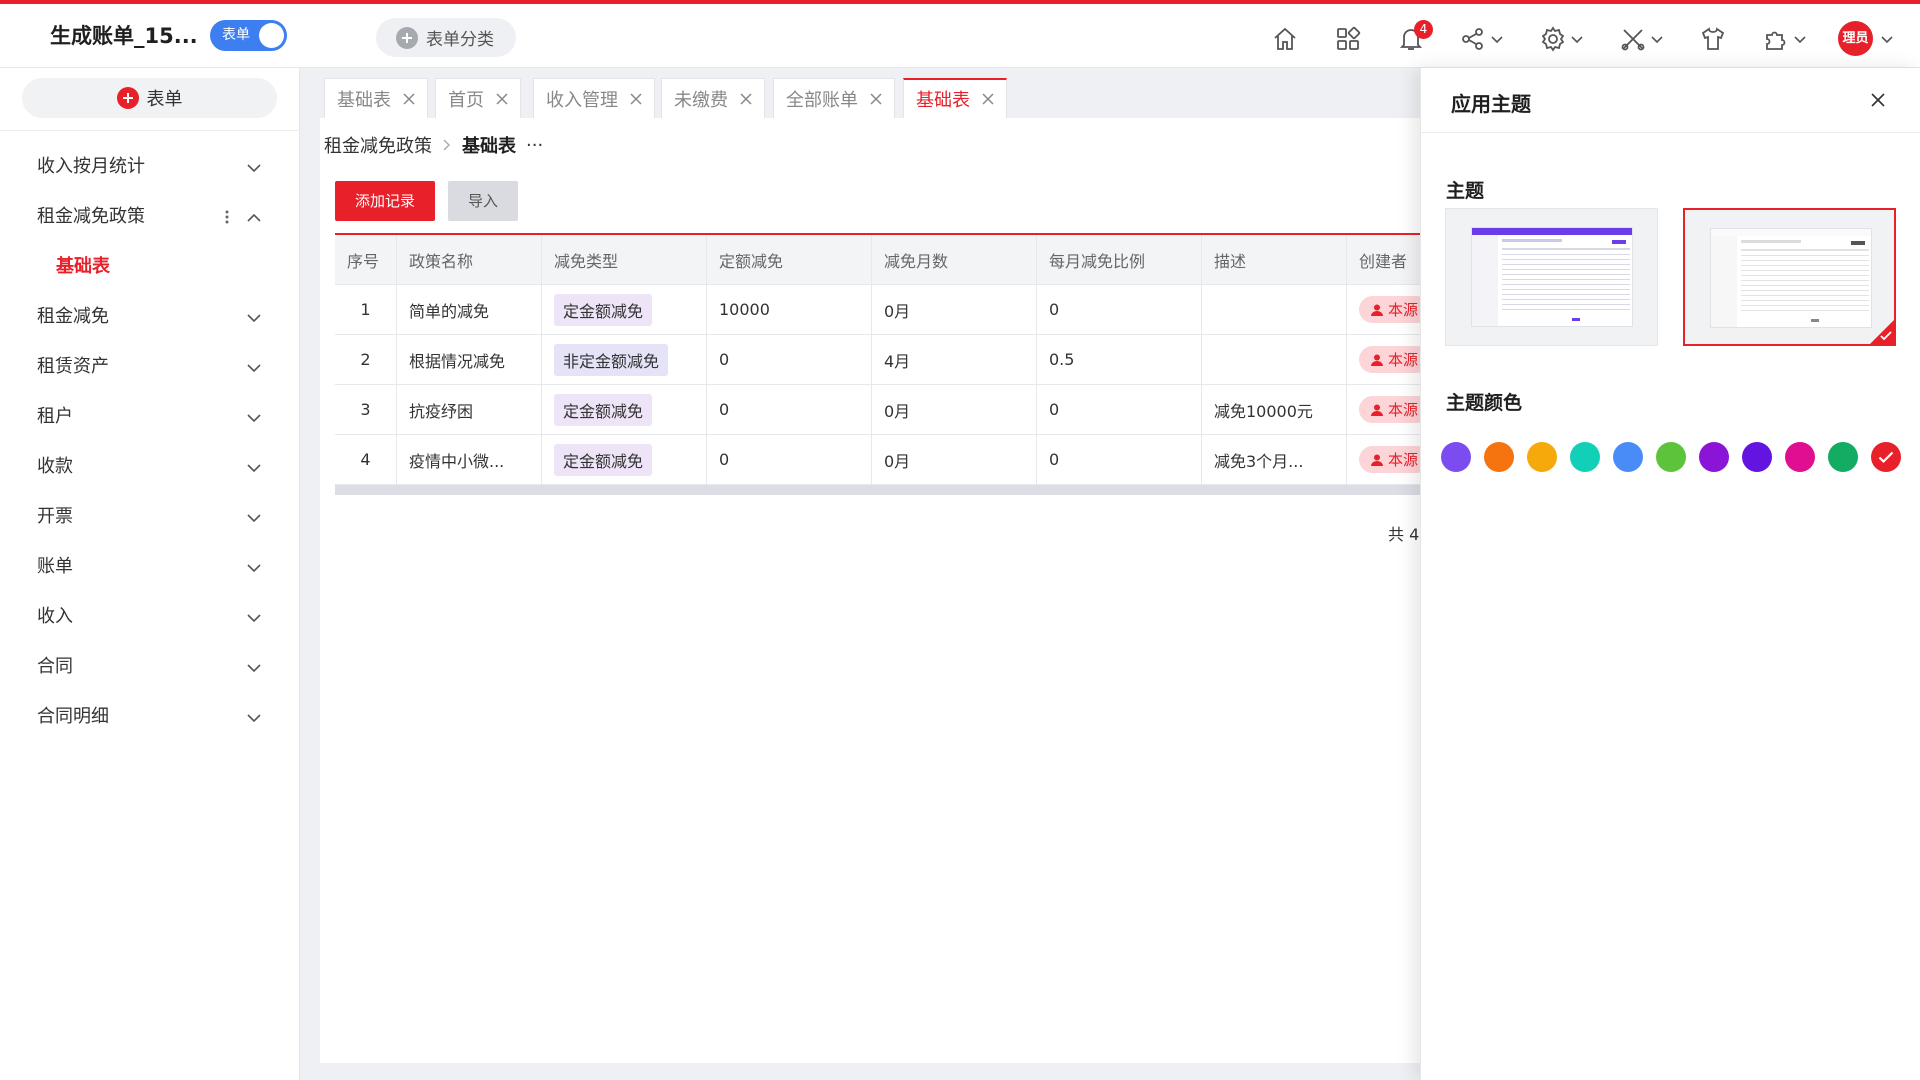 The image size is (1920, 1080). I want to click on gear-icon, so click(1553, 39).